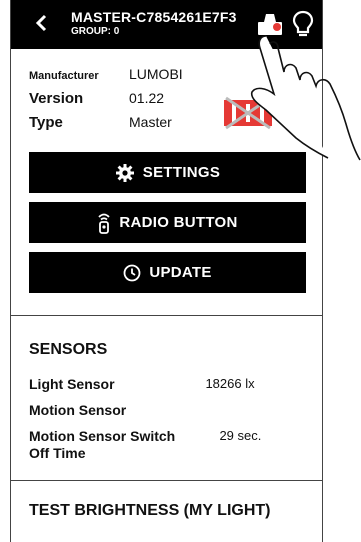  I want to click on gear-icon, so click(124, 172).